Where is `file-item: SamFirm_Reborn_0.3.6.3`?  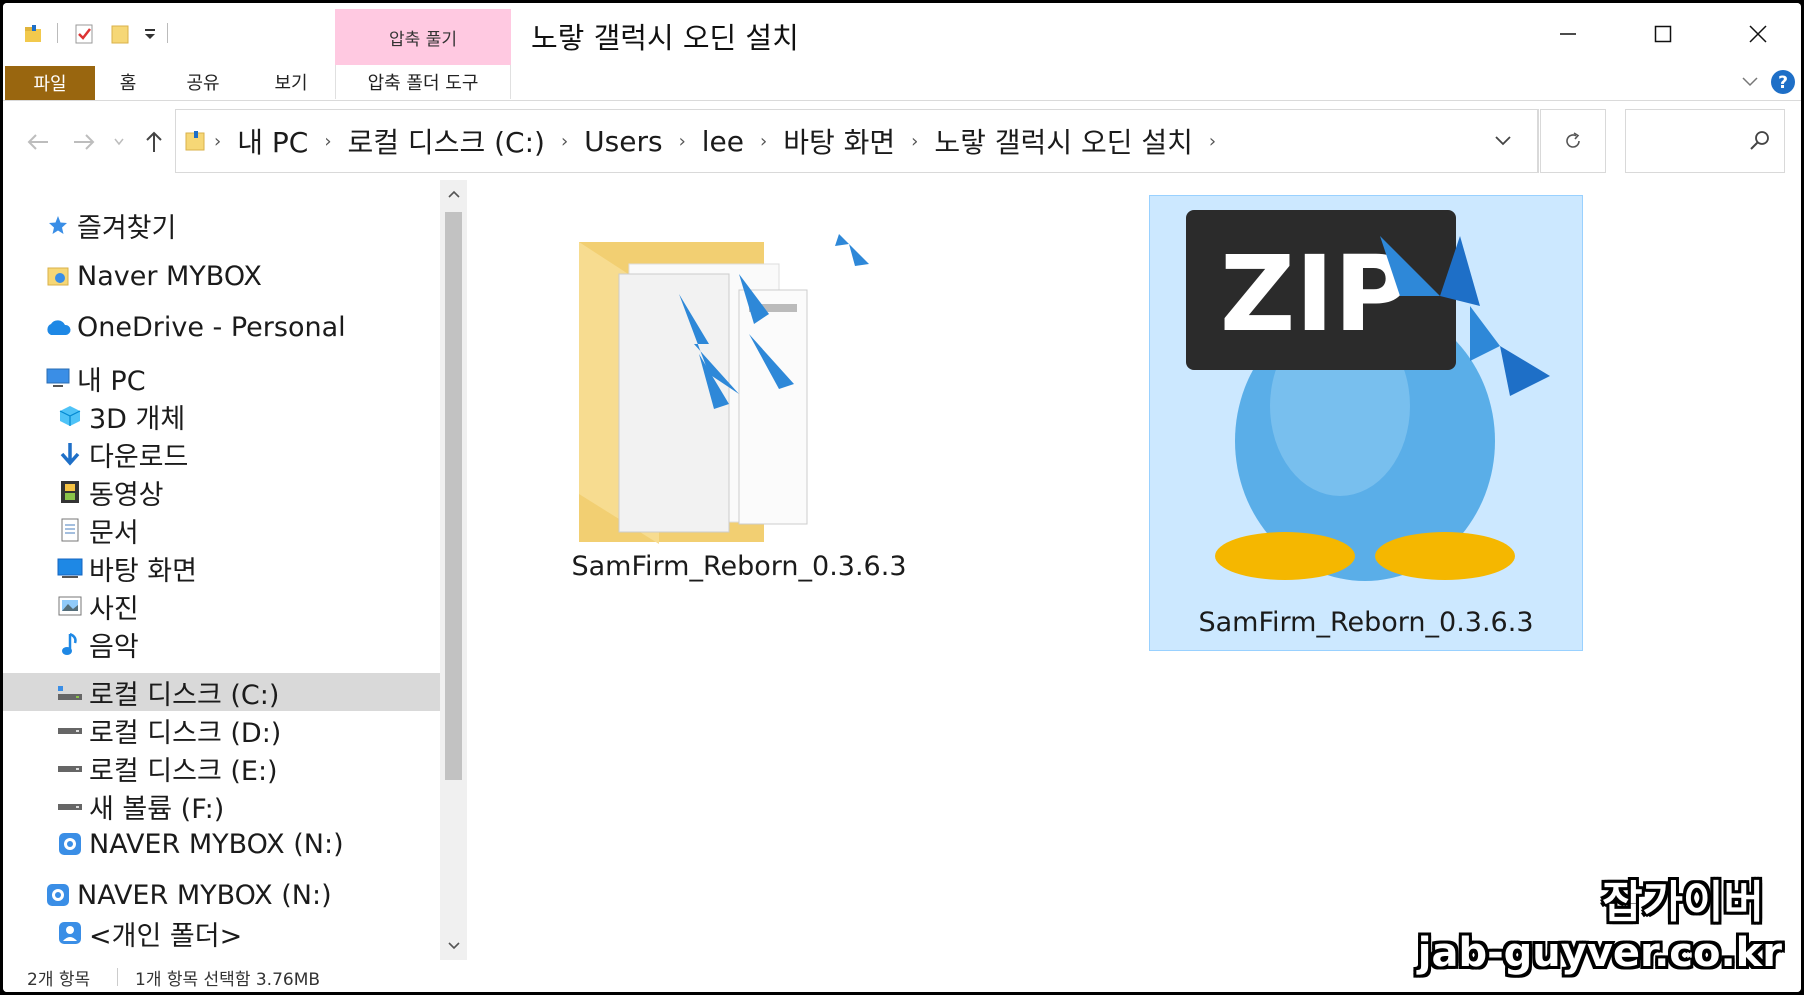 file-item: SamFirm_Reborn_0.3.6.3 is located at coordinates (739, 392).